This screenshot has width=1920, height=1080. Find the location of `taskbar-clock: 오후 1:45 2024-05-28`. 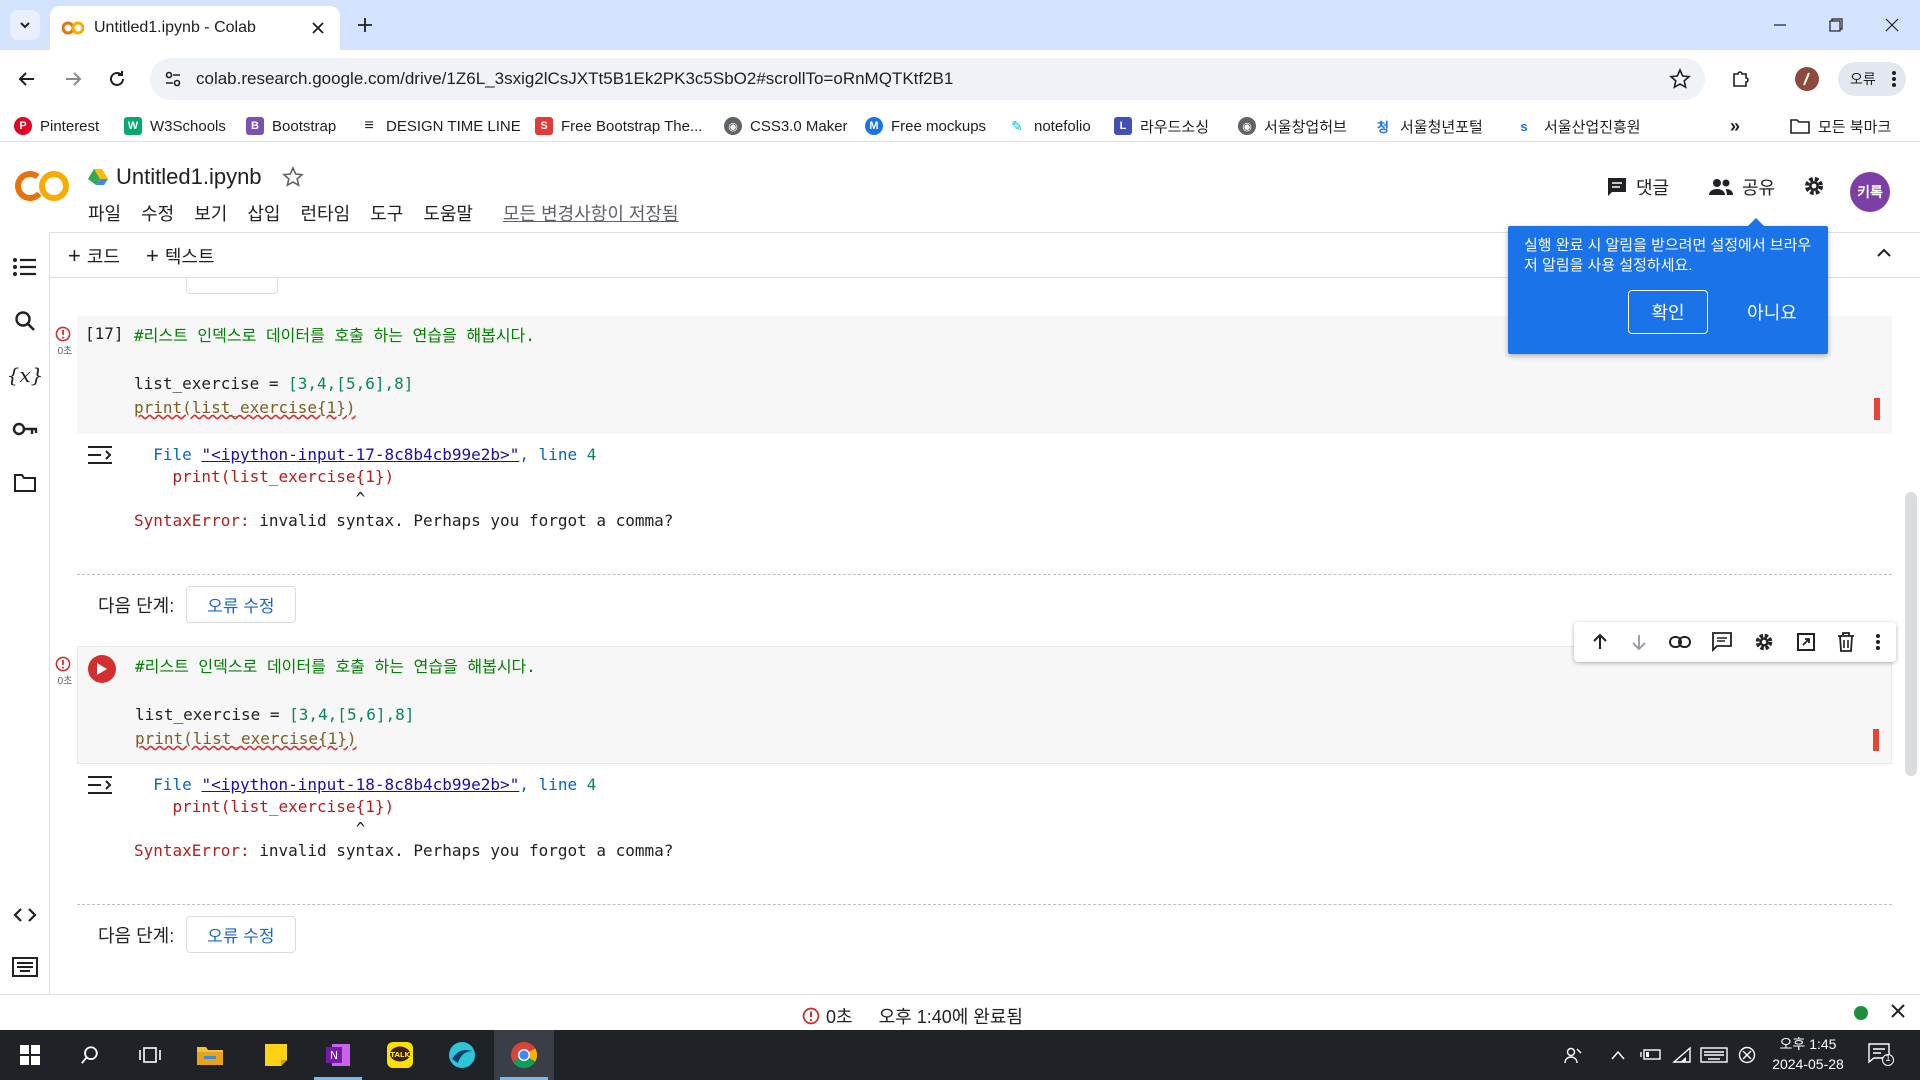

taskbar-clock: 오후 1:45 2024-05-28 is located at coordinates (1808, 1054).